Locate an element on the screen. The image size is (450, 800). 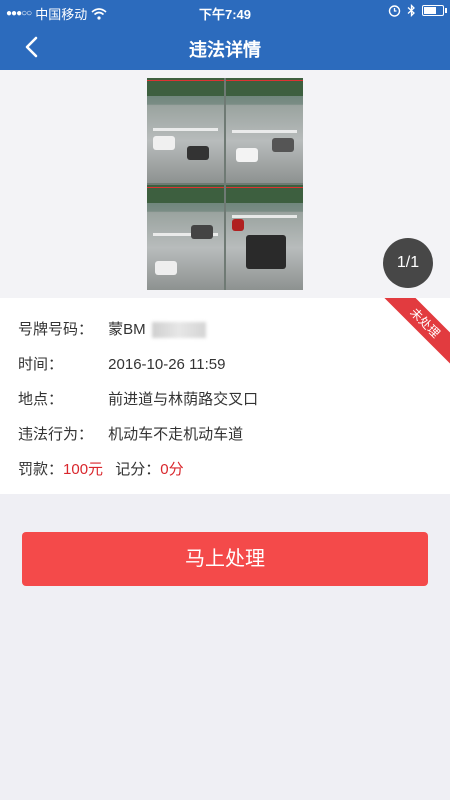
page-title: 违法详情 is located at coordinates (225, 50).